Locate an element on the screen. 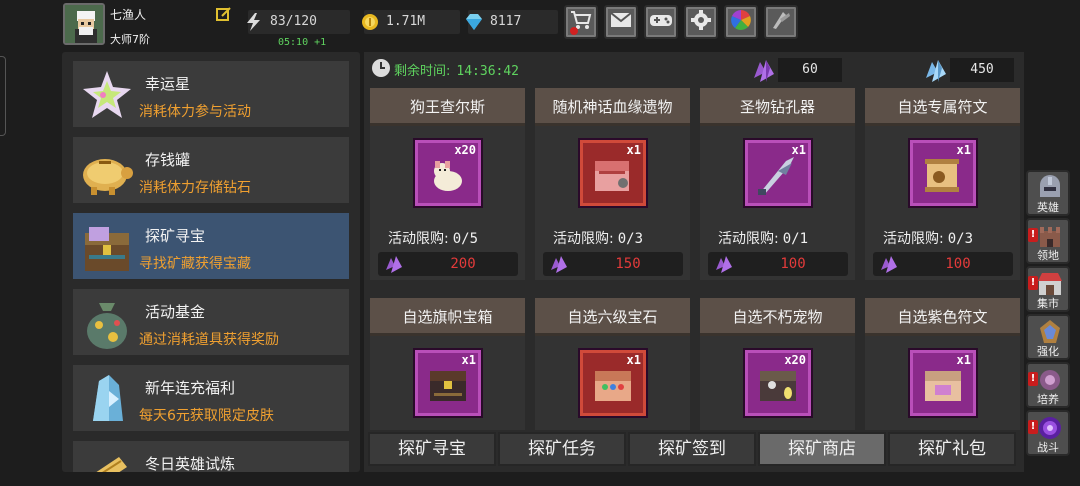 The width and height of the screenshot is (1080, 486). tab-mining-tasks: 探矿任务 is located at coordinates (562, 449).